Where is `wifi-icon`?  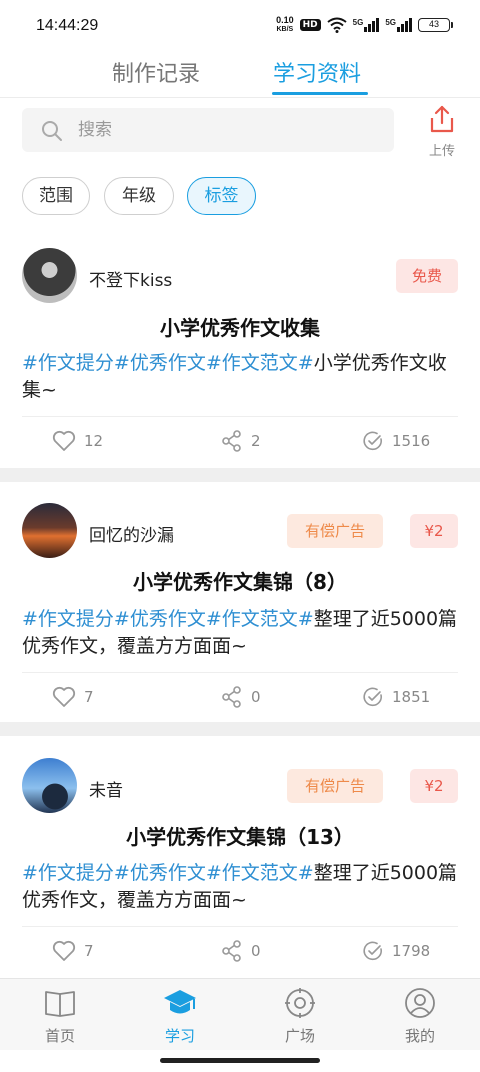
wifi-icon is located at coordinates (337, 25).